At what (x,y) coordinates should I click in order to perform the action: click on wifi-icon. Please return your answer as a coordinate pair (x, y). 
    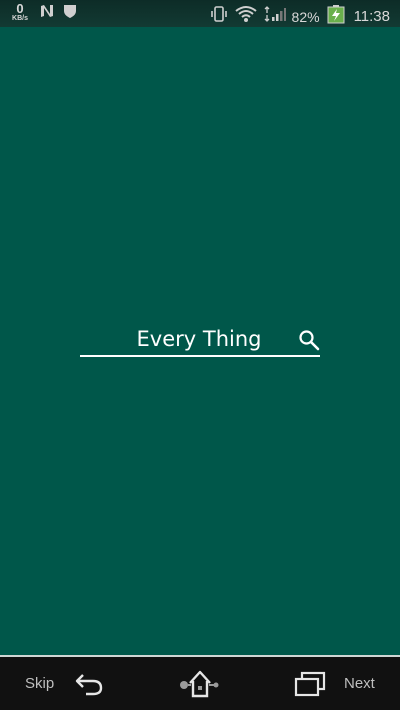
    Looking at the image, I should click on (246, 16).